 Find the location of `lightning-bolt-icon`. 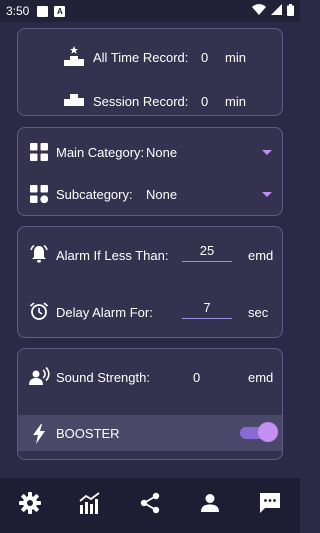

lightning-bolt-icon is located at coordinates (39, 434).